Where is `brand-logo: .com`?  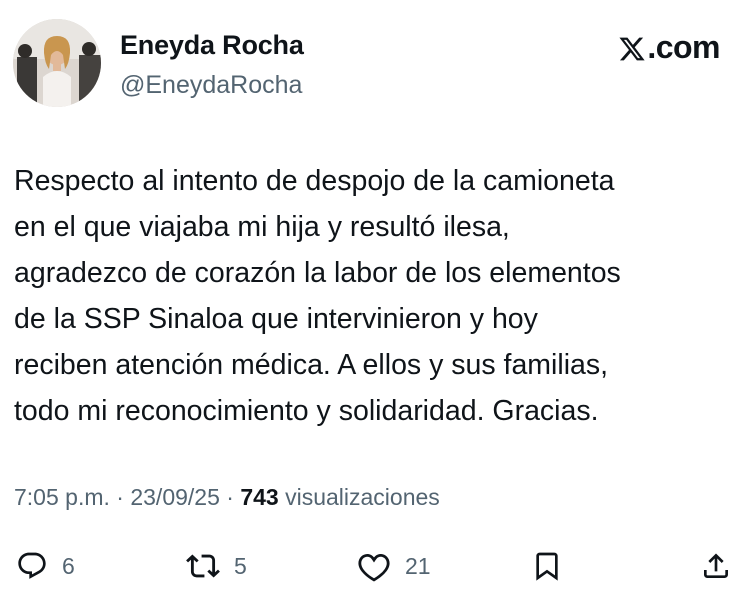 brand-logo: .com is located at coordinates (669, 47).